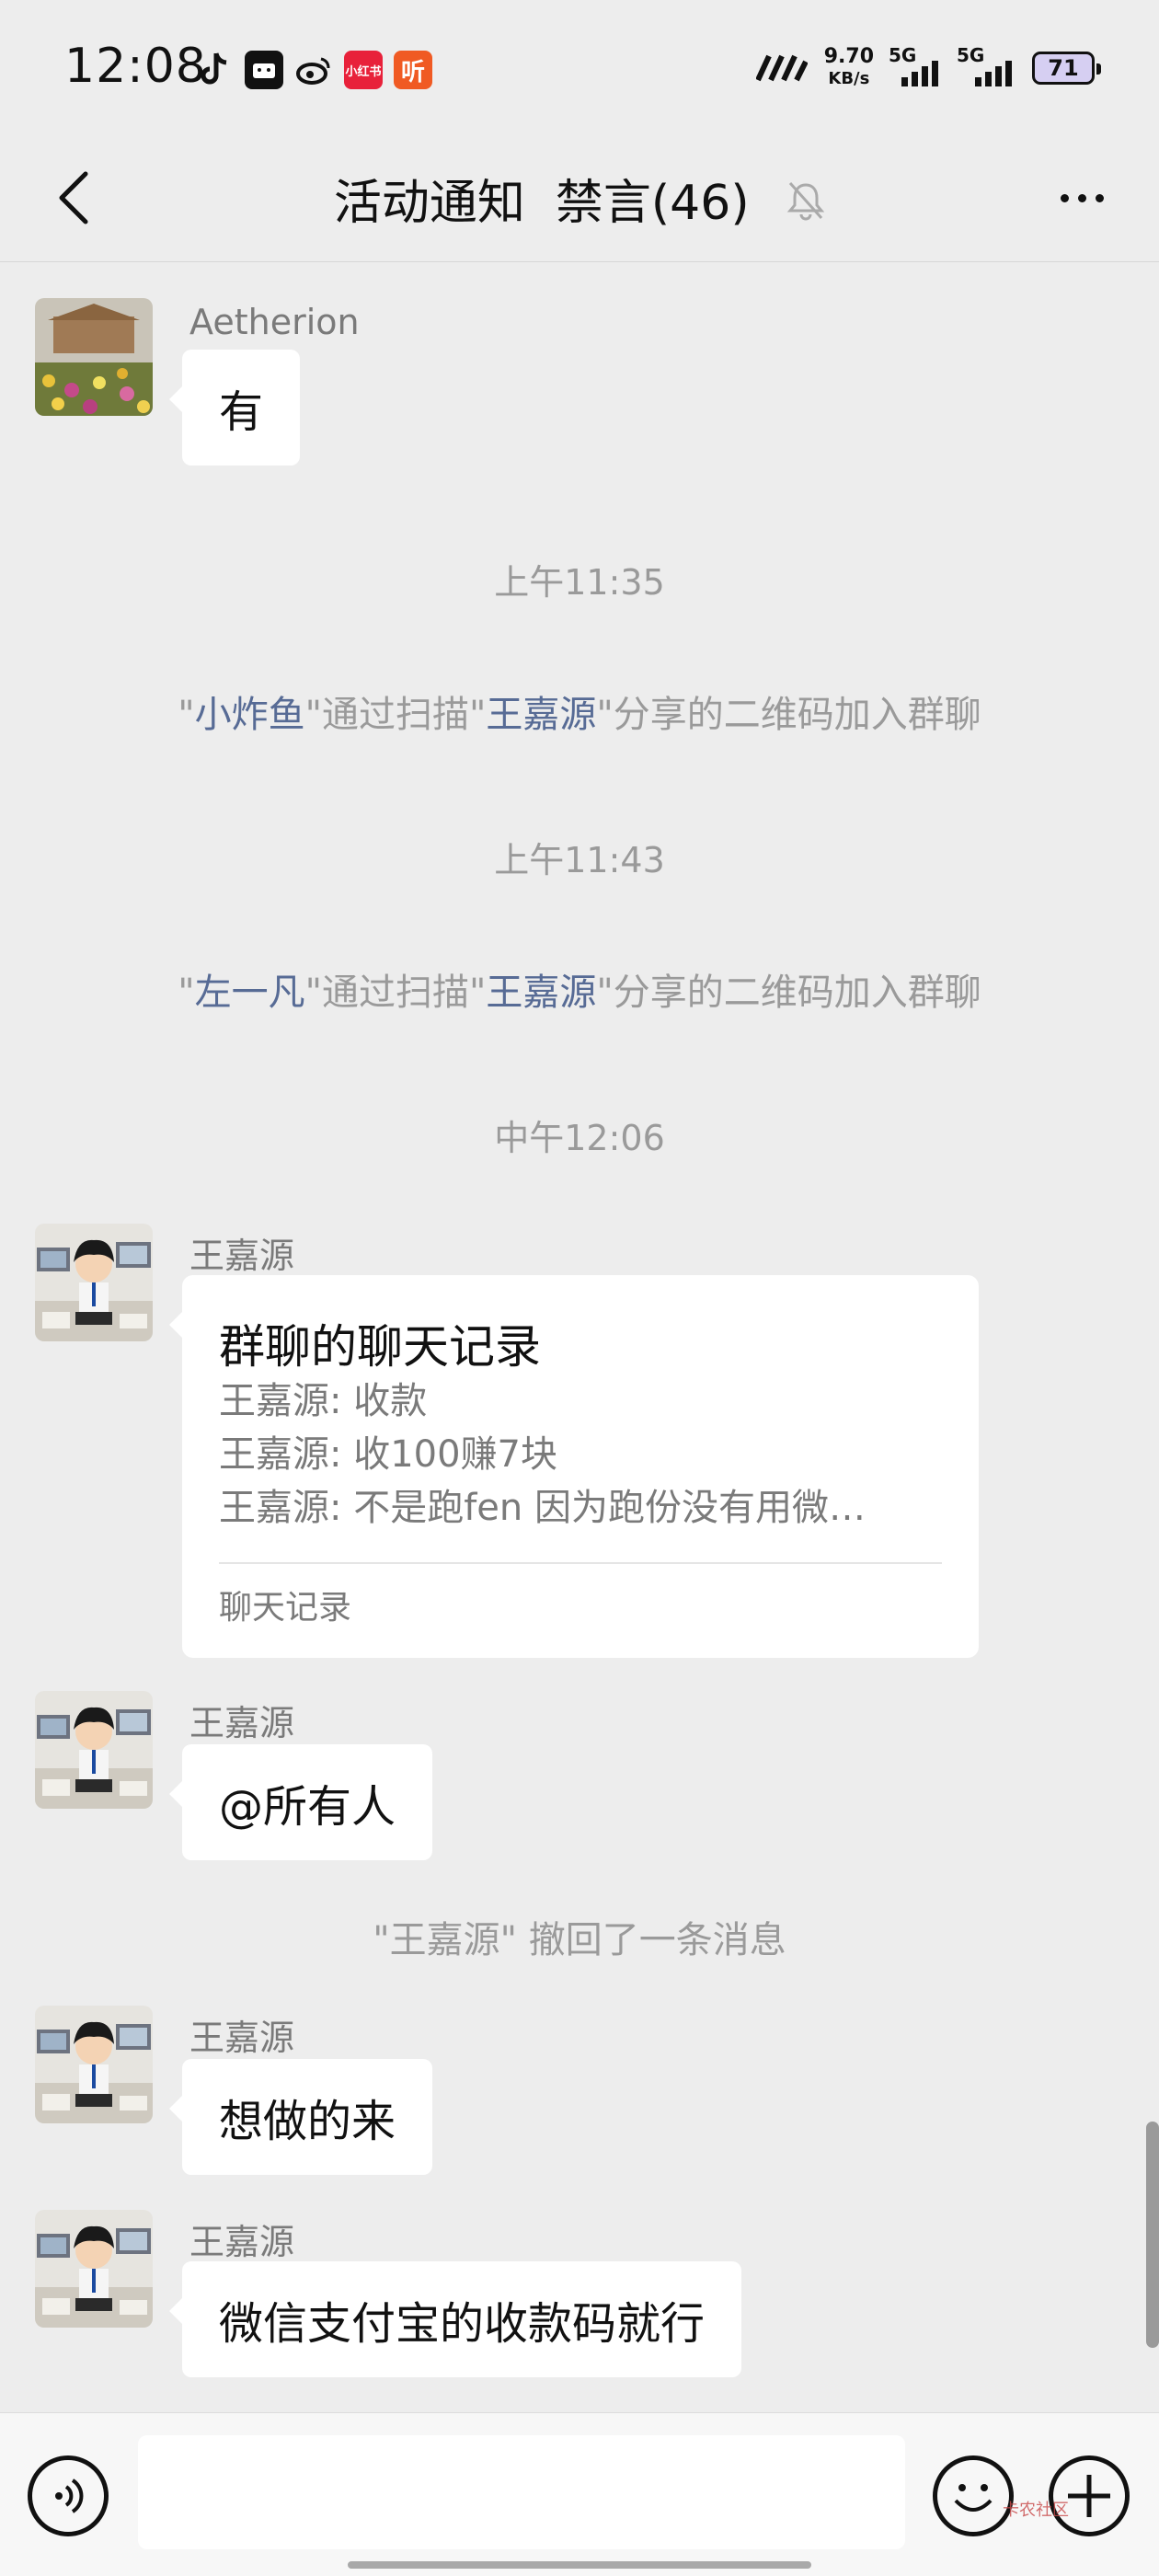 This screenshot has width=1159, height=2576. Describe the element at coordinates (135, 66) in the screenshot. I see `status-time: 12:08` at that location.